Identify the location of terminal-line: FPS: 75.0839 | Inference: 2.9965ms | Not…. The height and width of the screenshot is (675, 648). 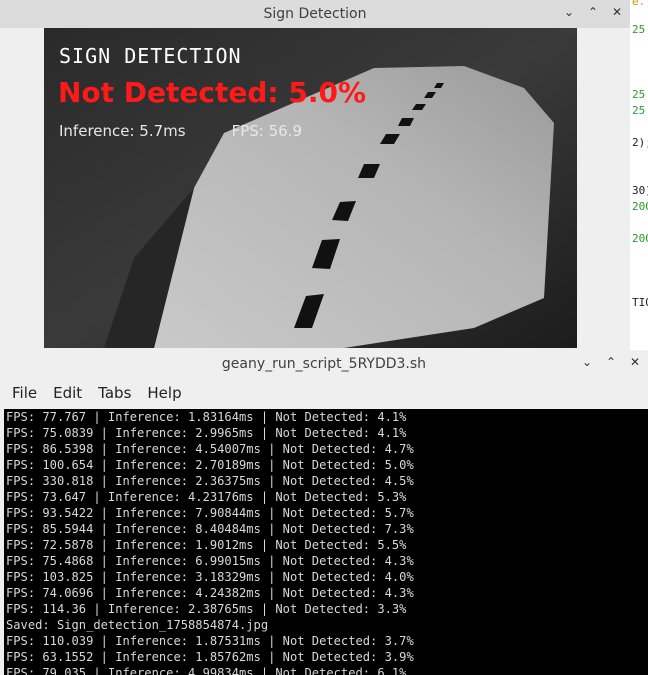
(206, 433).